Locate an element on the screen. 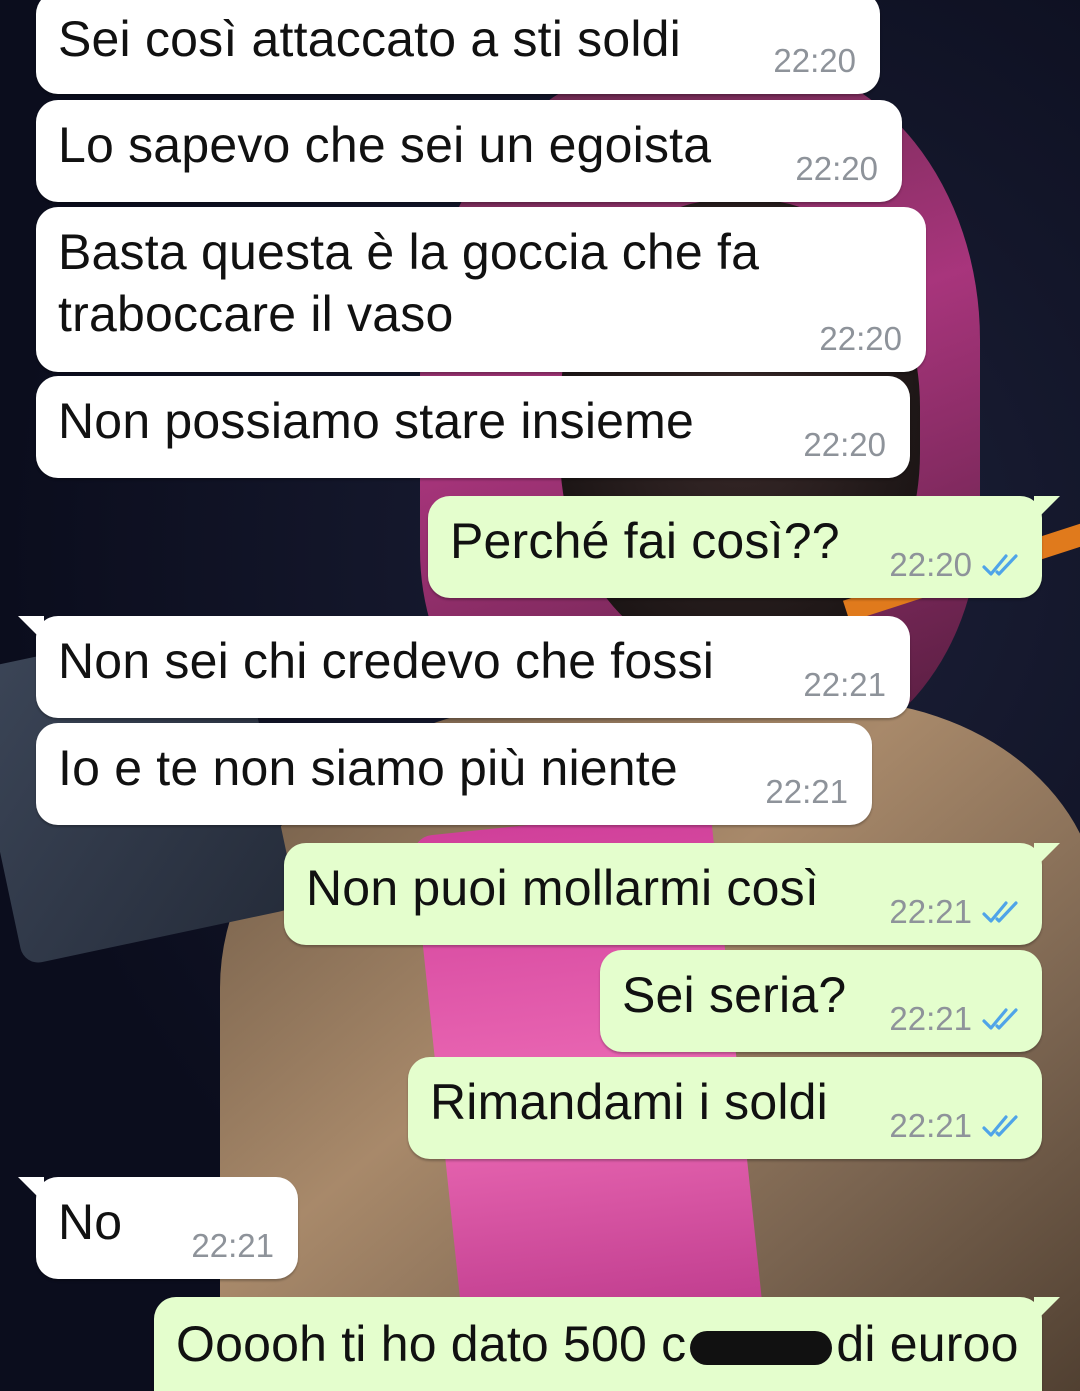 This screenshot has width=1080, height=1391. message-text: Perché fai così?? is located at coordinates (645, 541).